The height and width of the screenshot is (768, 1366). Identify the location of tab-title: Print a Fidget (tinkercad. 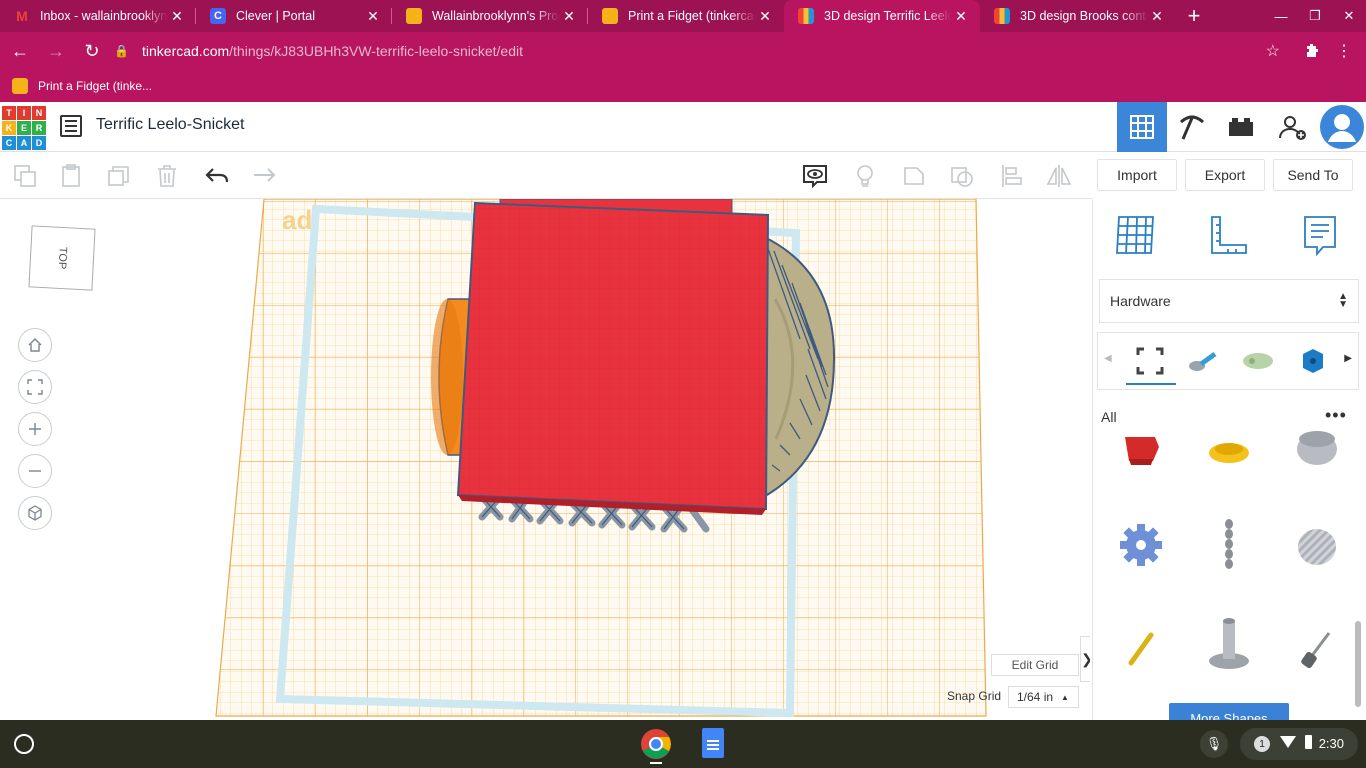
(692, 16).